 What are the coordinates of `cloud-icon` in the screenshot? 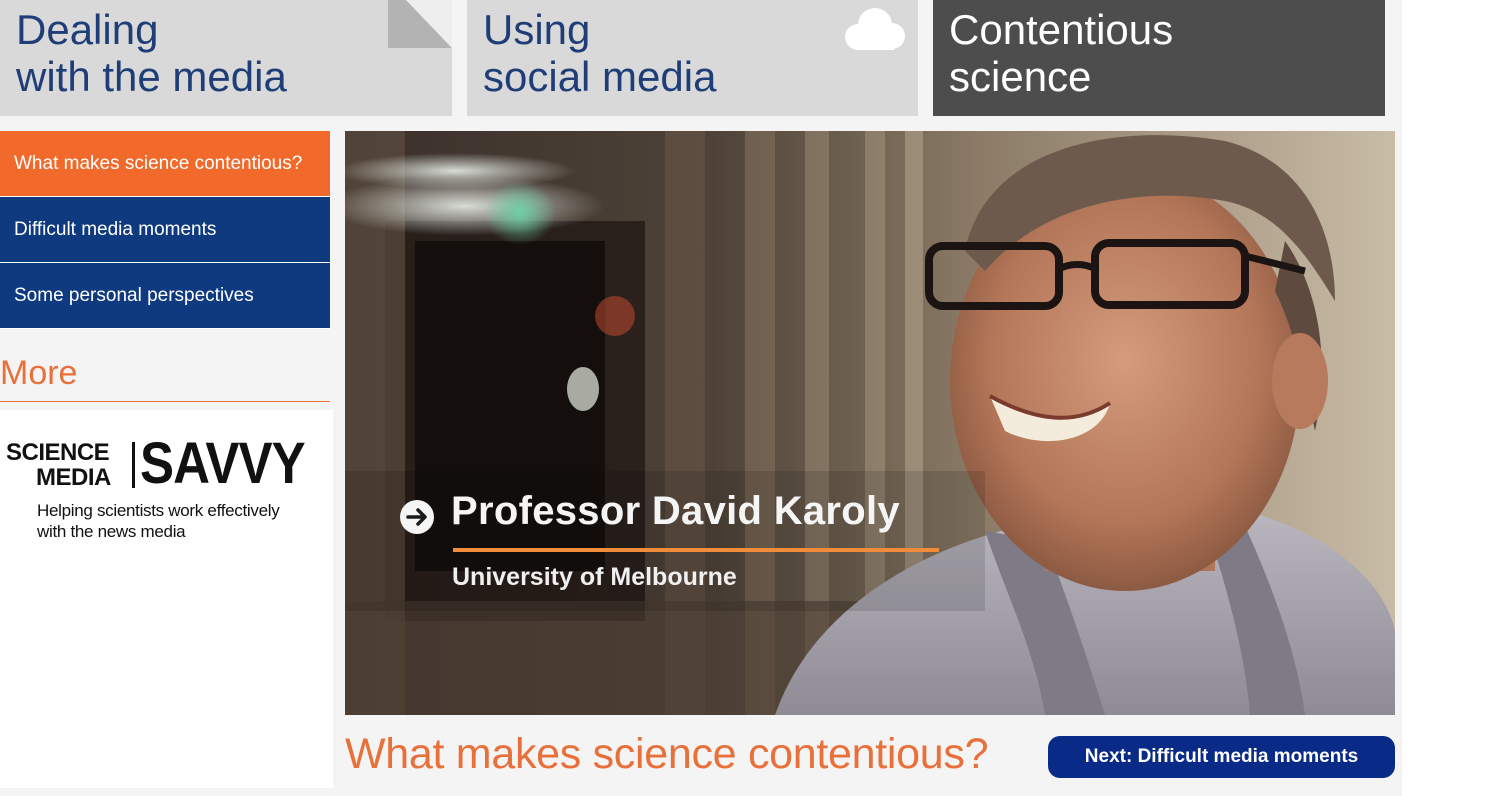 It's located at (875, 29).